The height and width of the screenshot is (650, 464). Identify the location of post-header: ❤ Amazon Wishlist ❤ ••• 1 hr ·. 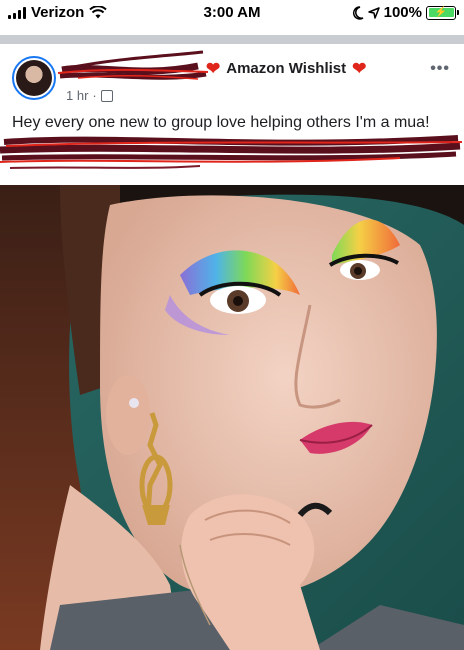
(232, 79).